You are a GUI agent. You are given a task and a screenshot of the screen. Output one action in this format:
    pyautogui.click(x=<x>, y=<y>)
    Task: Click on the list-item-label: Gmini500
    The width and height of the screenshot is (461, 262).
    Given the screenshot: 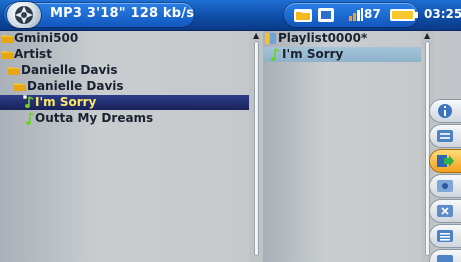 What is the action you would take?
    pyautogui.click(x=46, y=38)
    